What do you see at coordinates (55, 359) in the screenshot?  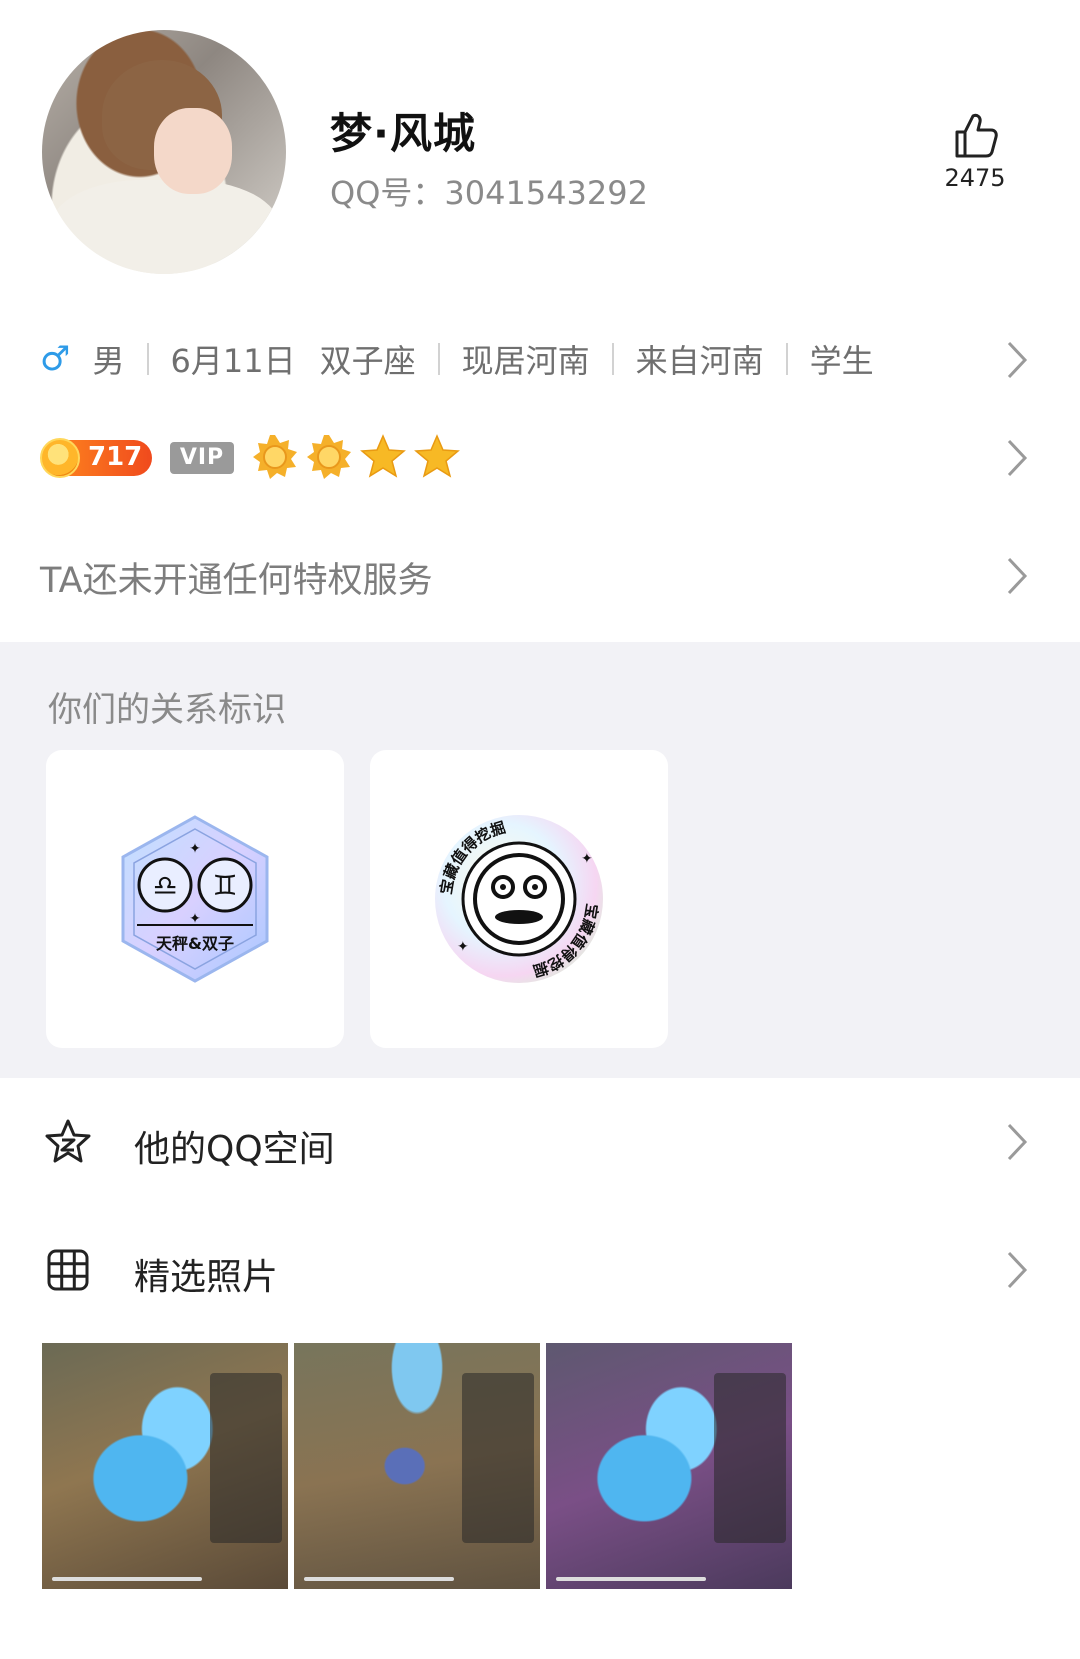 I see `male-icon: ♂` at bounding box center [55, 359].